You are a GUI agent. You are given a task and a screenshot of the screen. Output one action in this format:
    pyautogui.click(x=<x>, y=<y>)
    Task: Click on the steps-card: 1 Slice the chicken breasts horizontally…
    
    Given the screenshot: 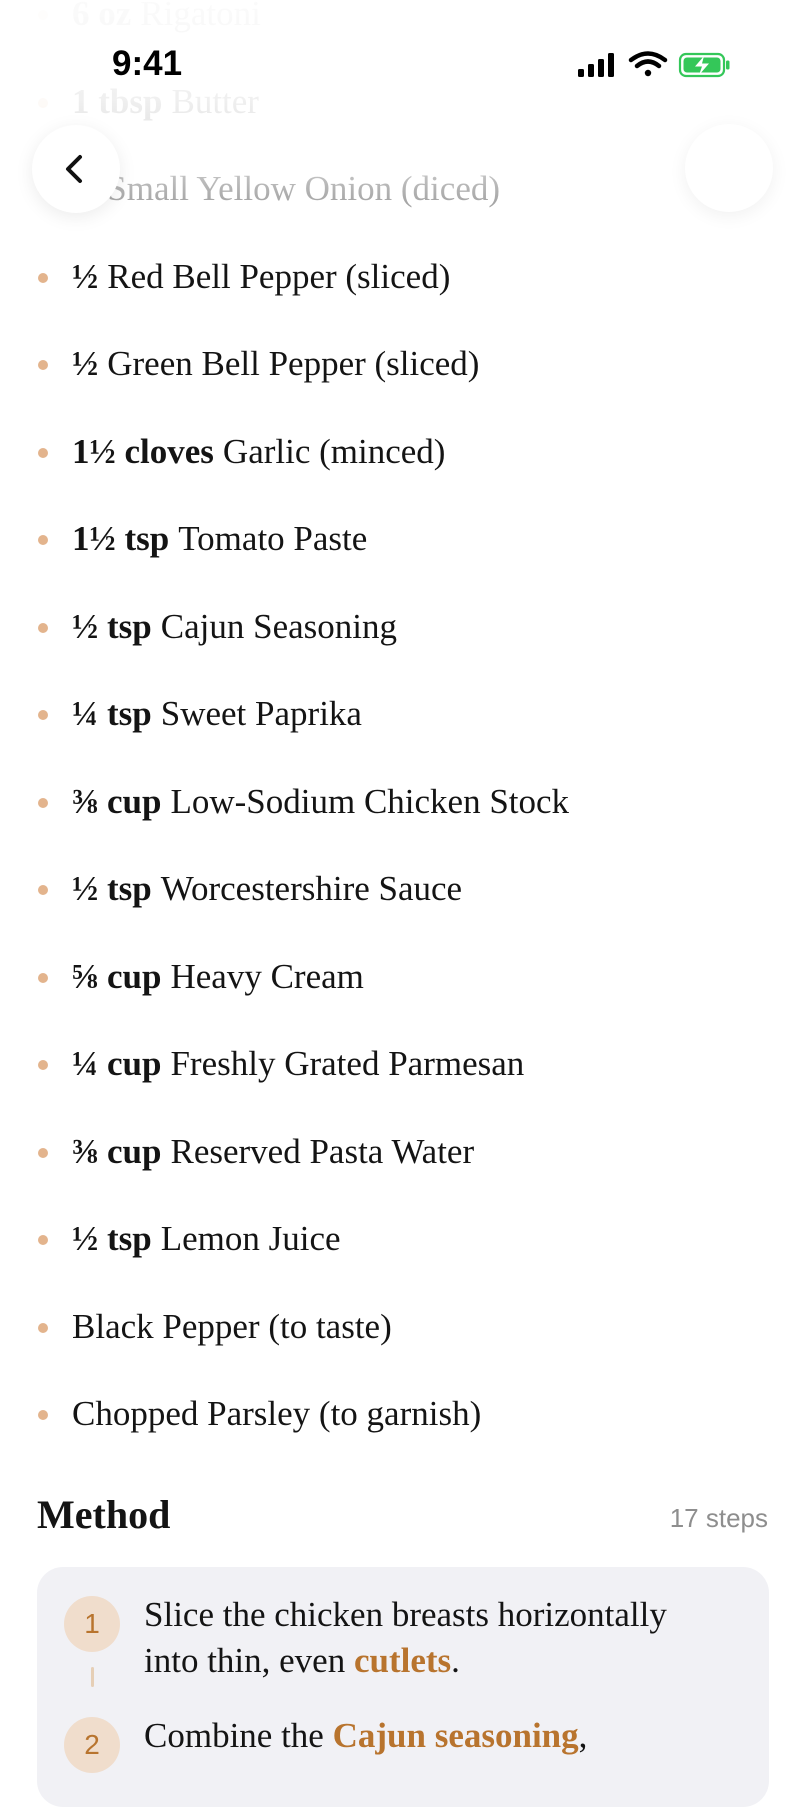 What is the action you would take?
    pyautogui.click(x=403, y=1687)
    